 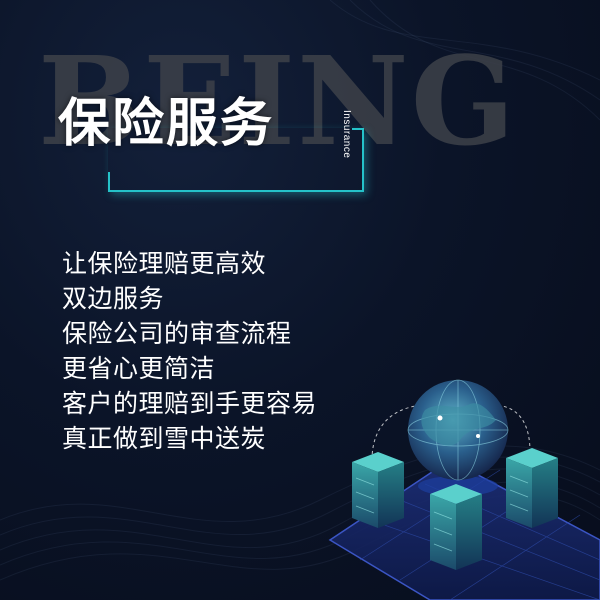 I want to click on feature-line: 真正做到雪中送炭, so click(x=164, y=438).